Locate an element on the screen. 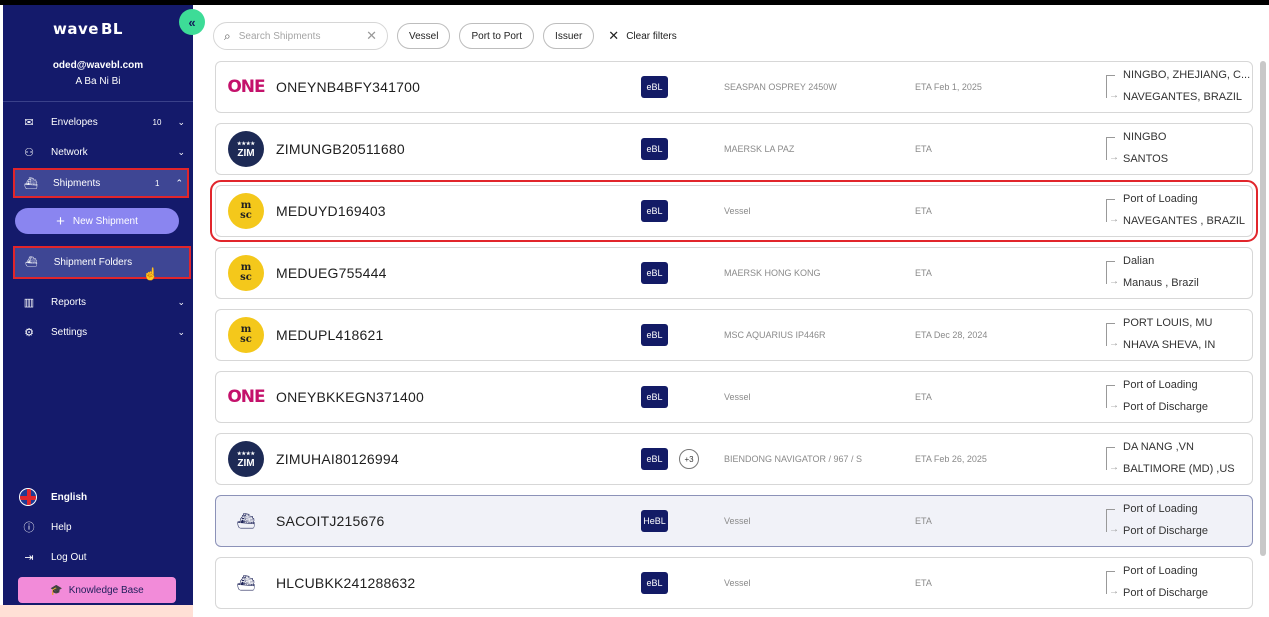 This screenshot has height=617, width=1269. shipment-reference: ONEYNB4BFY341700 is located at coordinates (348, 87).